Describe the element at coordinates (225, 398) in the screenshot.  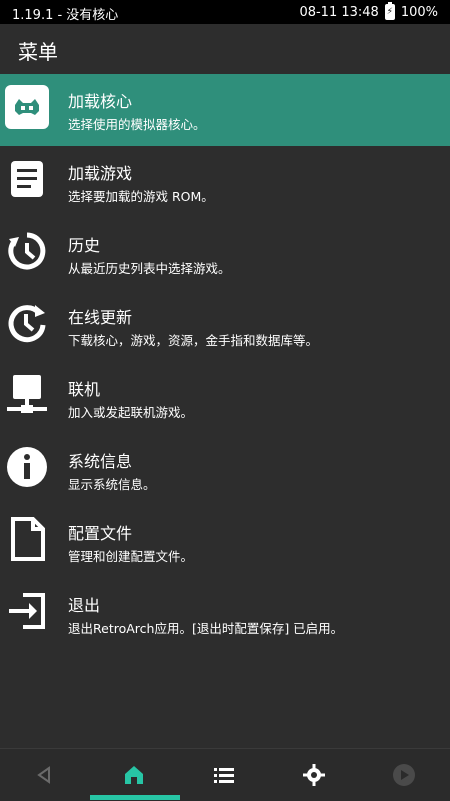
I see `menu-item-netplay: 联机 加入或发起联机游戏。` at that location.